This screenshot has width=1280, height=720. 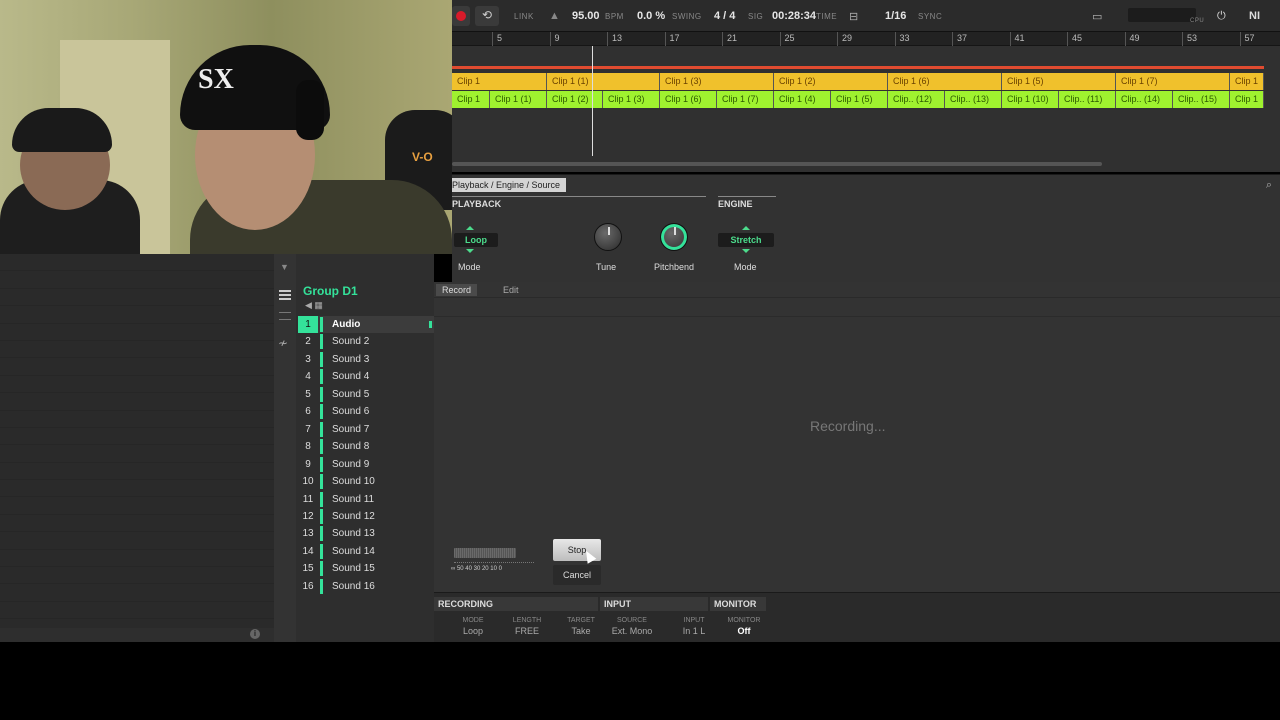 I want to click on playhead, so click(x=592, y=101).